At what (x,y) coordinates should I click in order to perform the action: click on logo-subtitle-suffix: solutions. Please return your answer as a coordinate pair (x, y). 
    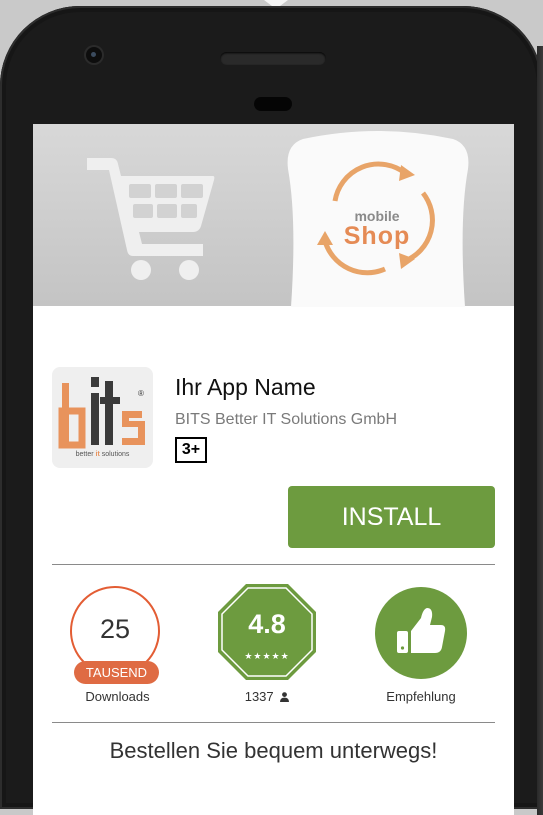
    Looking at the image, I should click on (114, 454).